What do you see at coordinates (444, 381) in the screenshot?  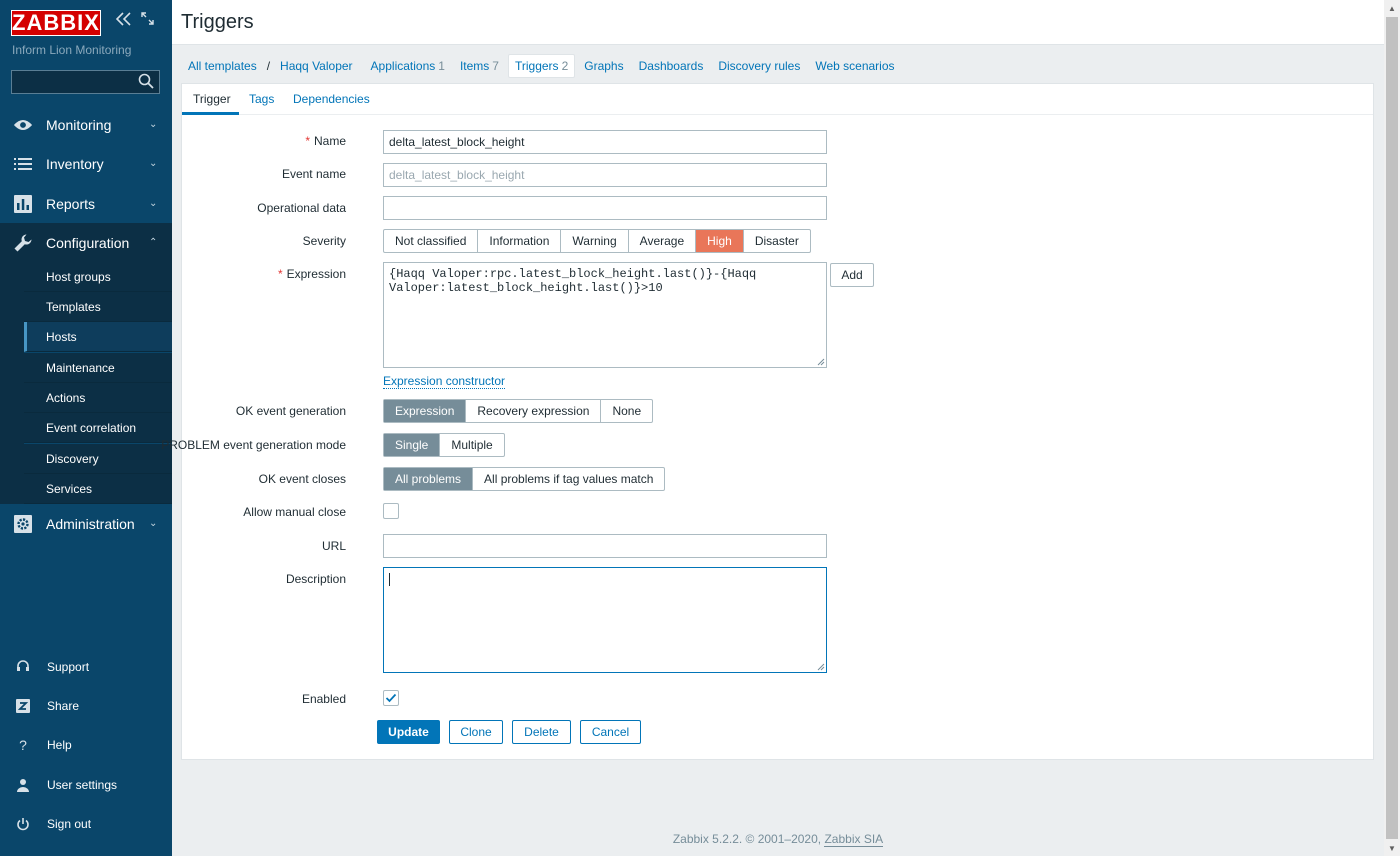 I see `expression-constructor-link: Expression constructor` at bounding box center [444, 381].